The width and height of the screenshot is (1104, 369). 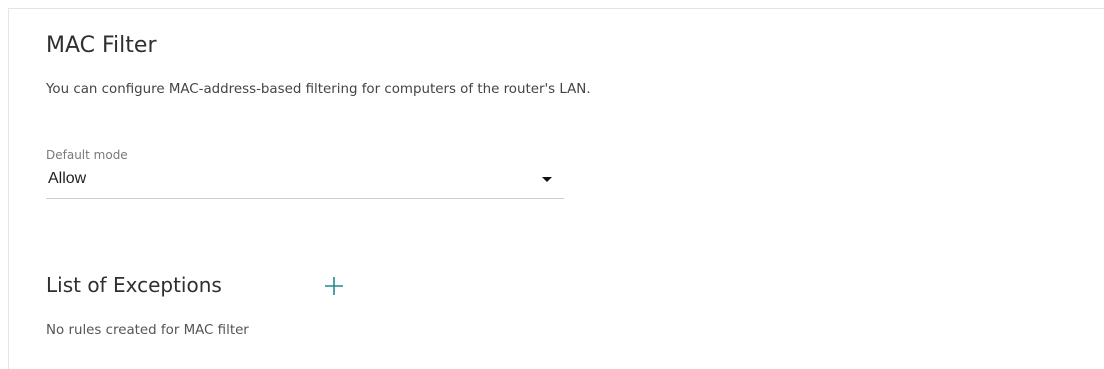 What do you see at coordinates (67, 178) in the screenshot?
I see `default-mode-value: Allow` at bounding box center [67, 178].